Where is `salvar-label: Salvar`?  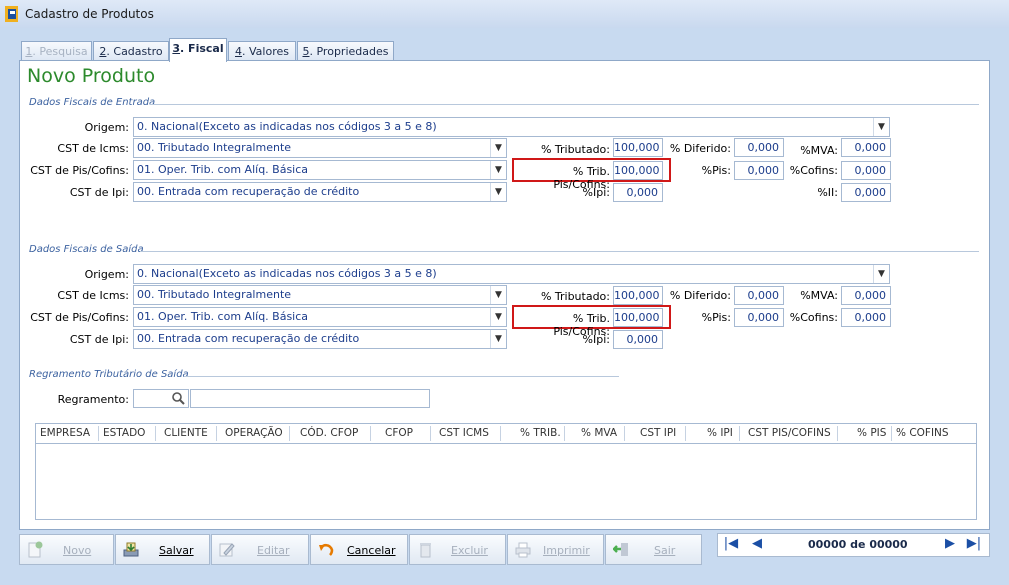 salvar-label: Salvar is located at coordinates (176, 550).